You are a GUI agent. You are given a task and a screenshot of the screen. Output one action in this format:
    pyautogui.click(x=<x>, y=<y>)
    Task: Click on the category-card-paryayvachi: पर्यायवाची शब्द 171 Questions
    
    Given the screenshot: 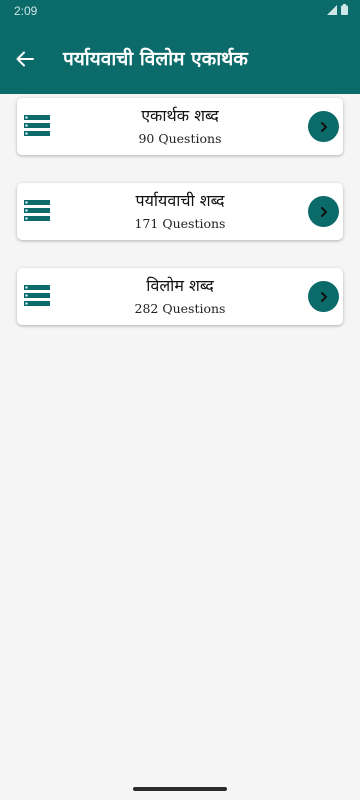 What is the action you would take?
    pyautogui.click(x=180, y=211)
    